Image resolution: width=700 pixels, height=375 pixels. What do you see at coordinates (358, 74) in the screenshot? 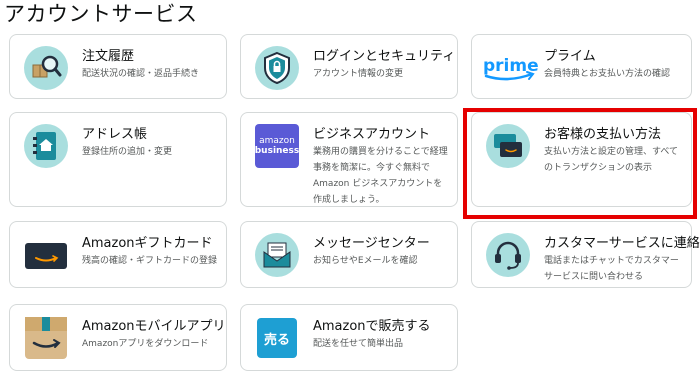
I see `card-description: アカウント情報の変更` at bounding box center [358, 74].